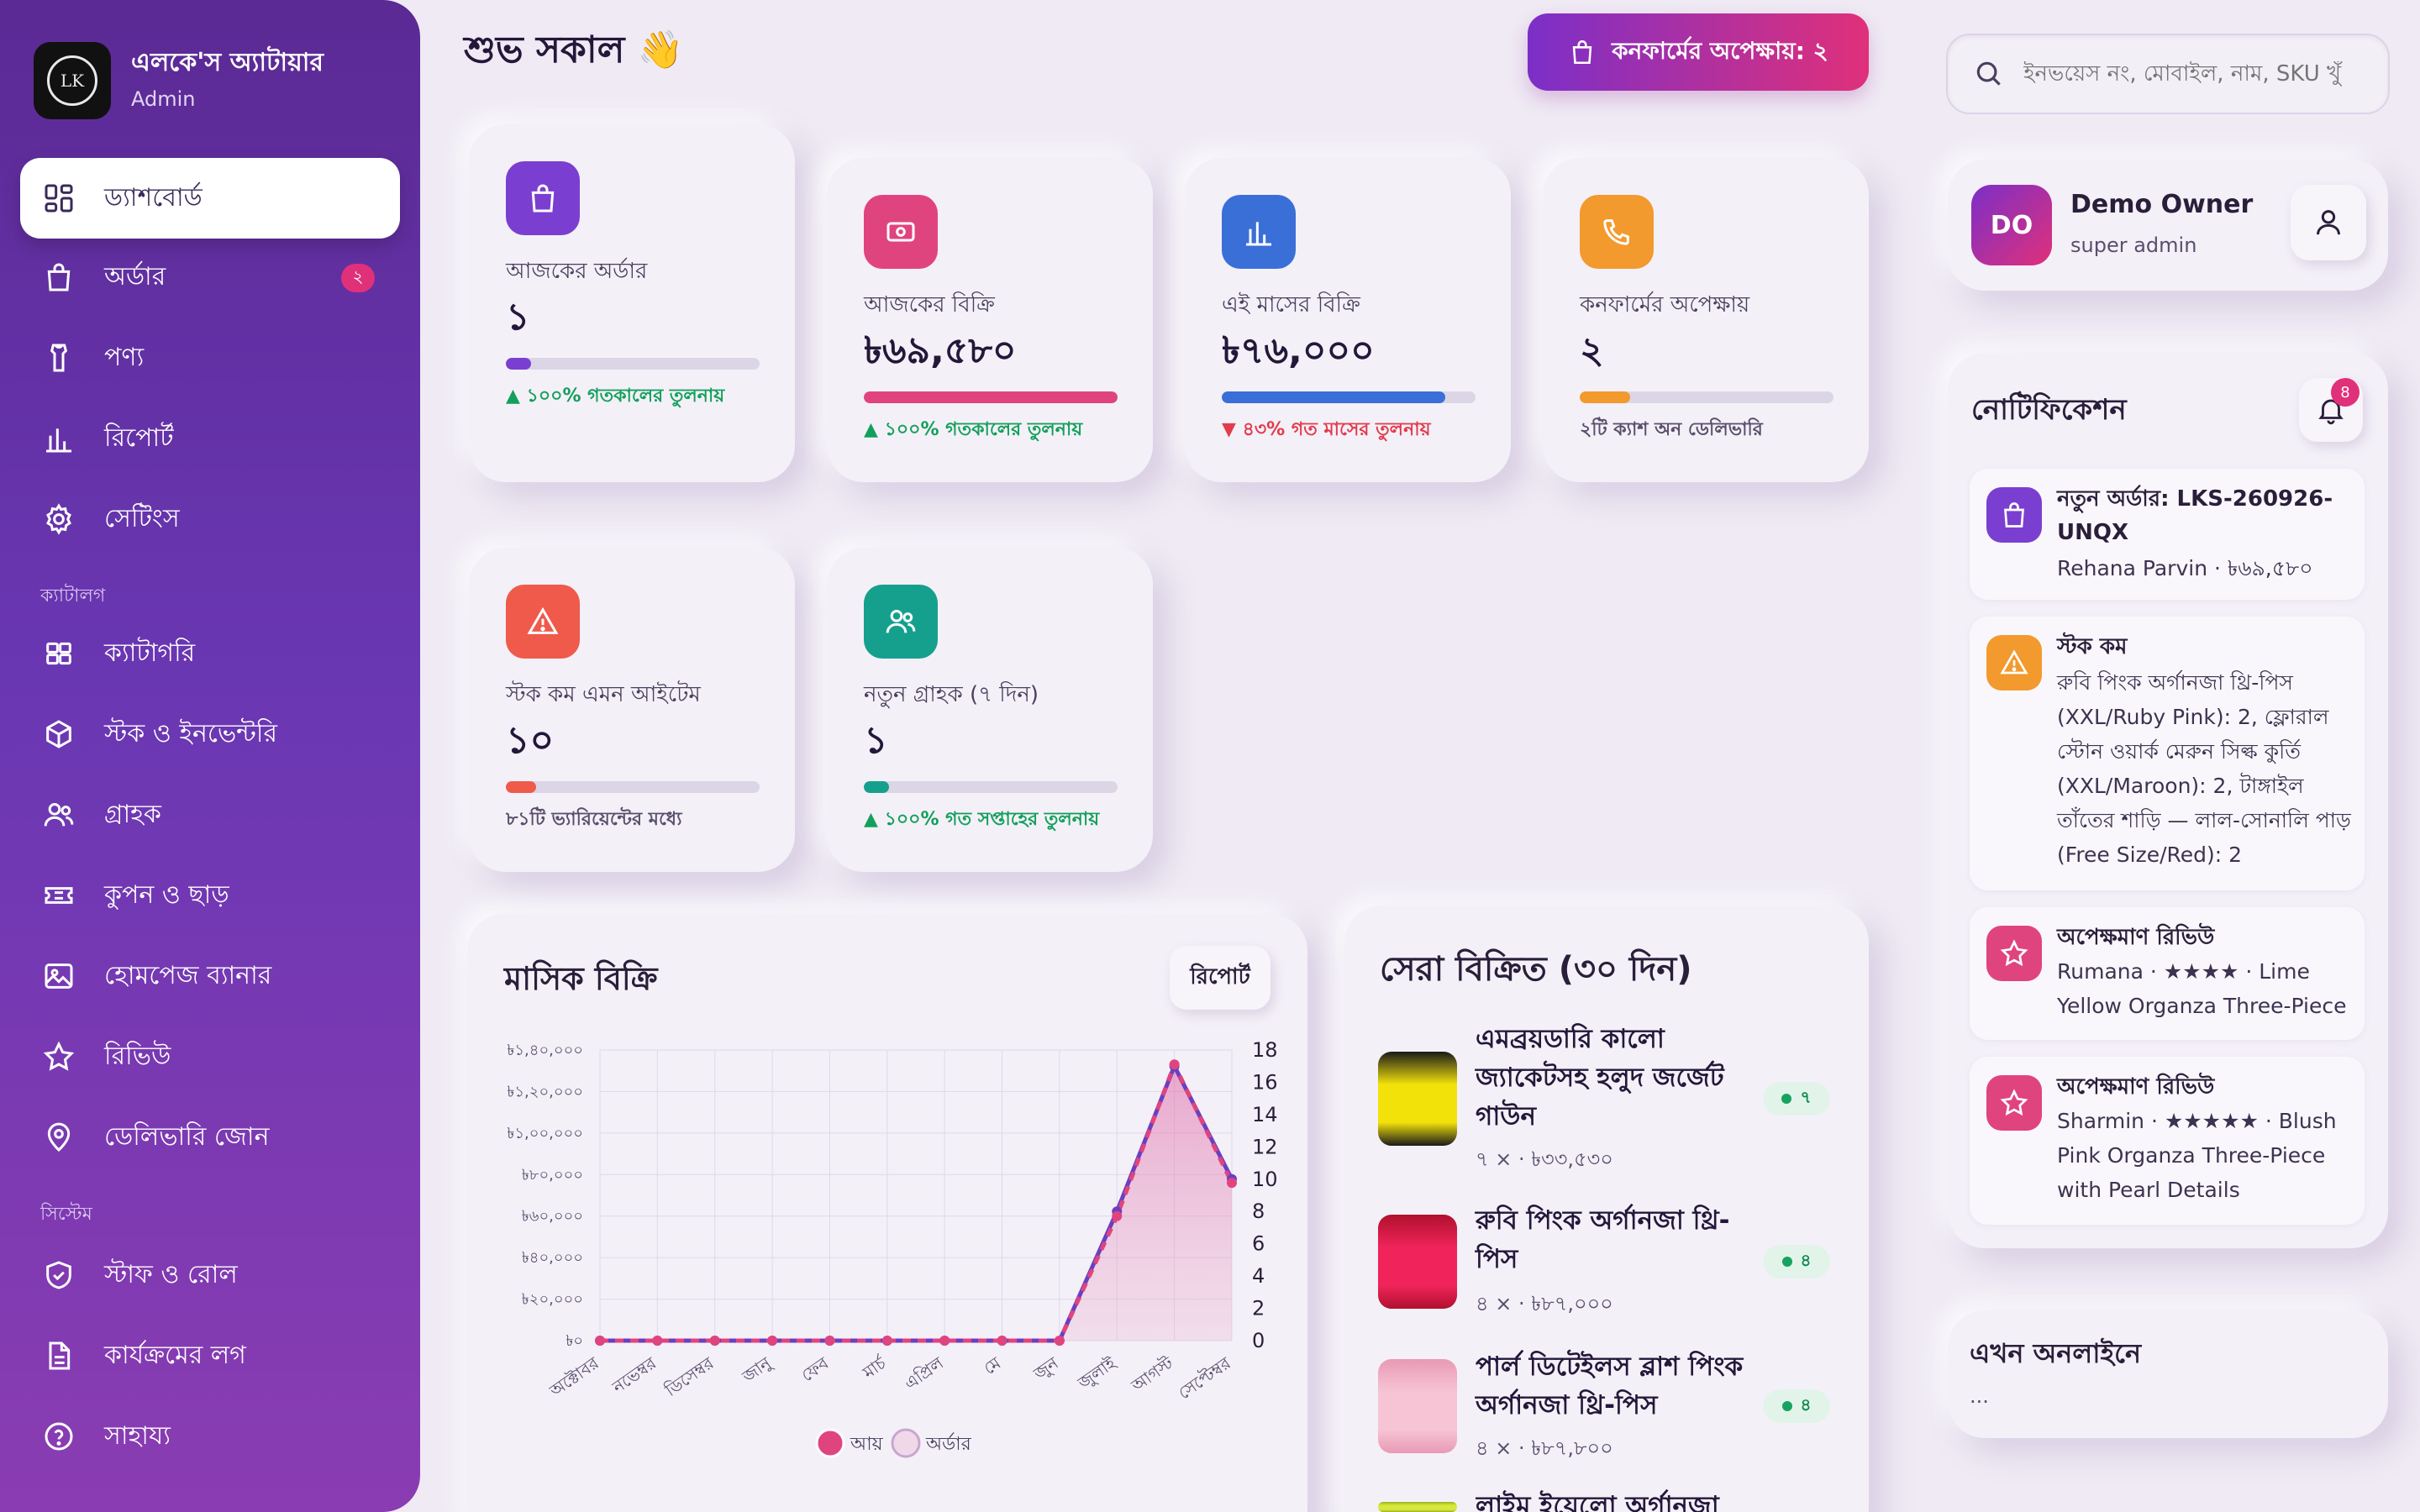 This screenshot has height=1512, width=2420. What do you see at coordinates (2200, 74) in the screenshot?
I see `search-input` at bounding box center [2200, 74].